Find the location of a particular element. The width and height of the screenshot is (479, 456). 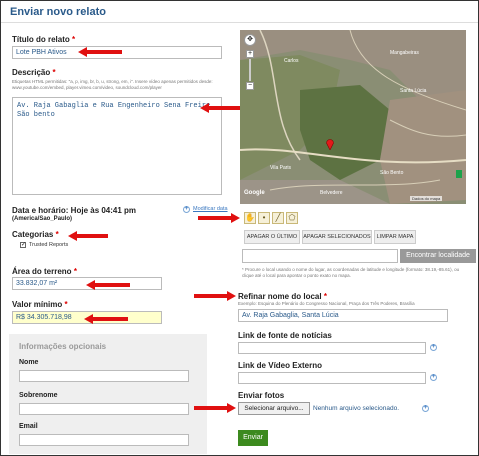

min-value-label: Valor mínimo * is located at coordinates (40, 304).